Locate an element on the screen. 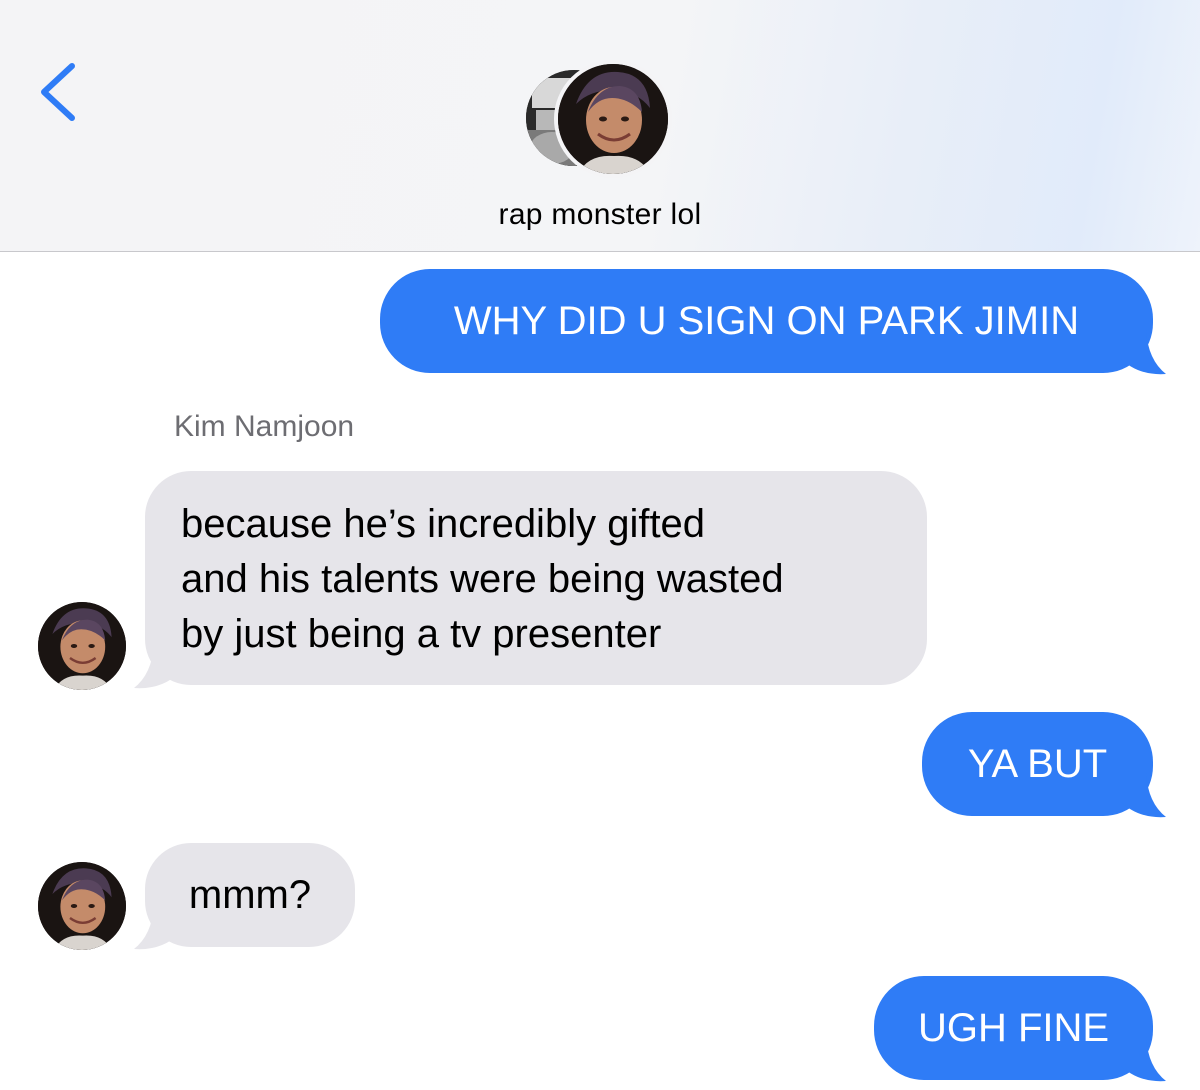  message-line: and his talents were being wasted is located at coordinates (482, 579).